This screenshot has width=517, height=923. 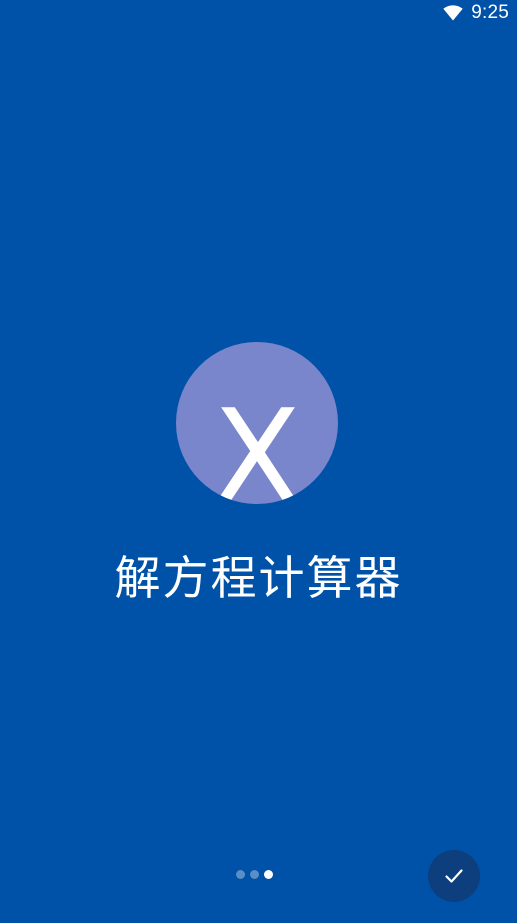 I want to click on check-icon, so click(x=454, y=876).